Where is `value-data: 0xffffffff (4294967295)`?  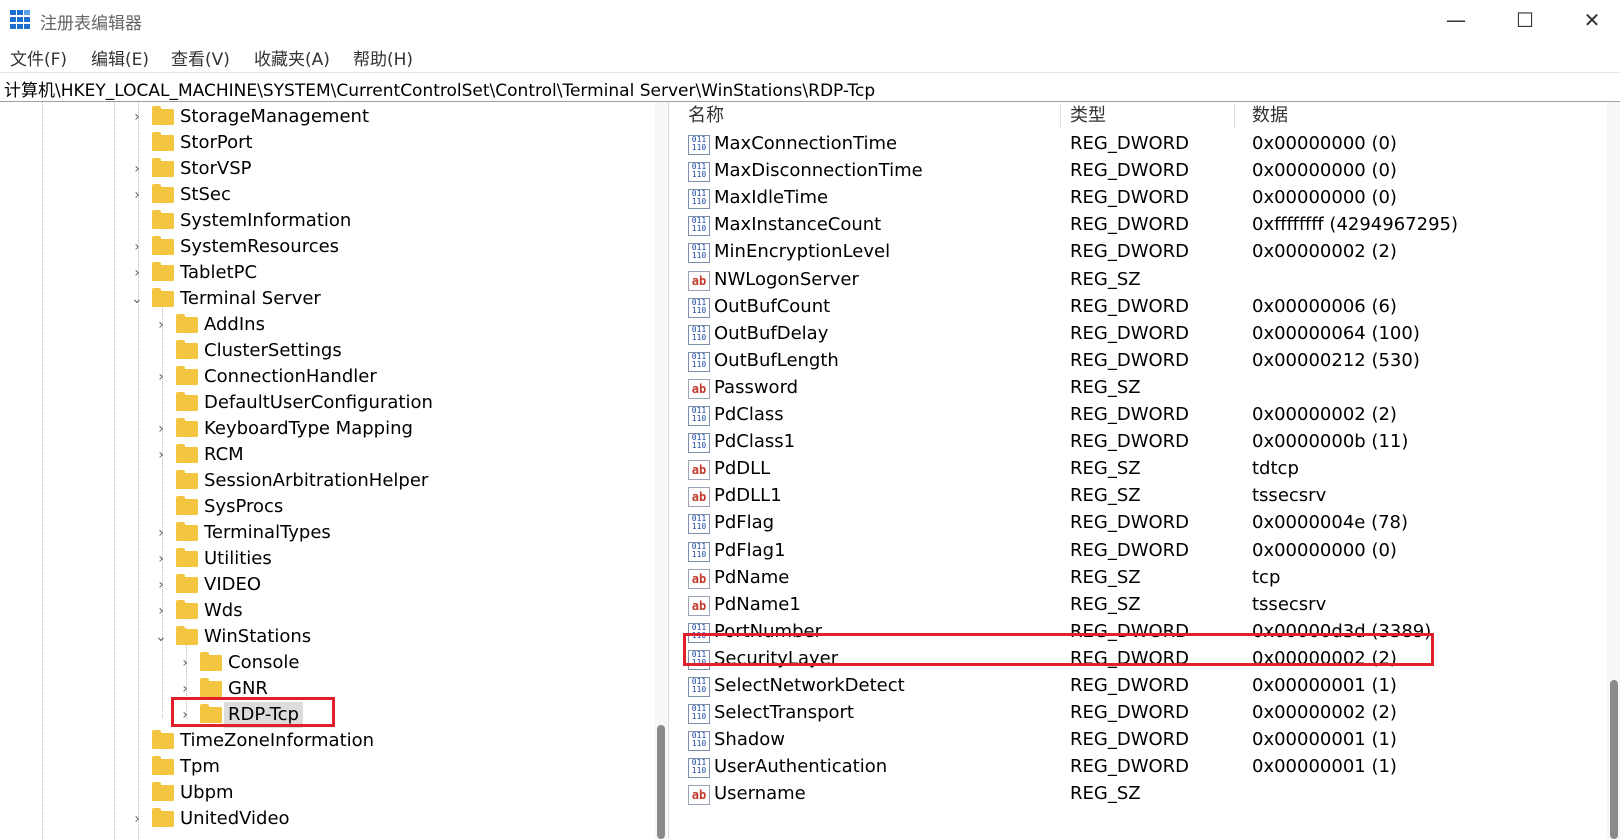 value-data: 0xffffffff (4294967295) is located at coordinates (1355, 224).